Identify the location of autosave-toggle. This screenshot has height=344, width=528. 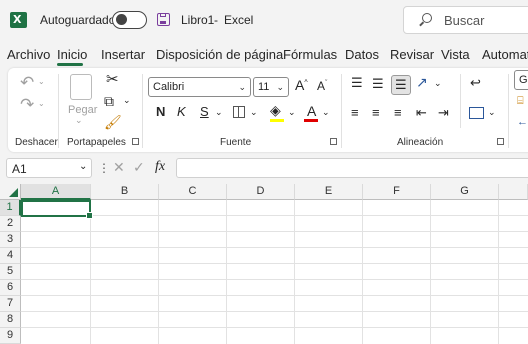
(129, 20).